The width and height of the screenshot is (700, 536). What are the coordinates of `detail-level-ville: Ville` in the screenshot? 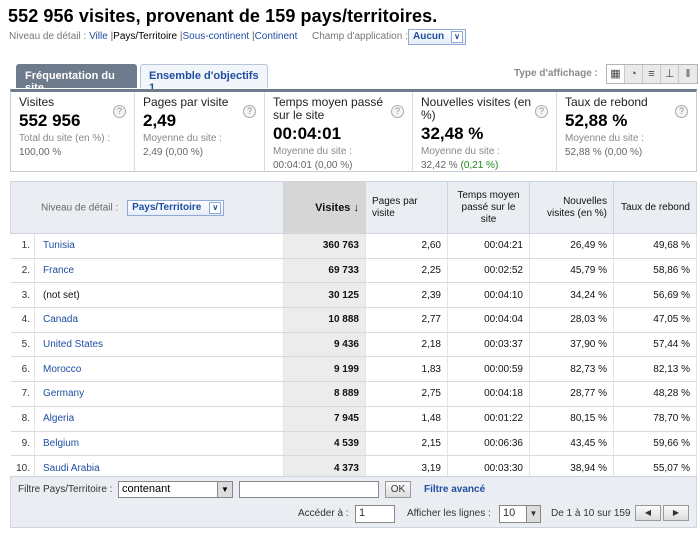 It's located at (98, 36).